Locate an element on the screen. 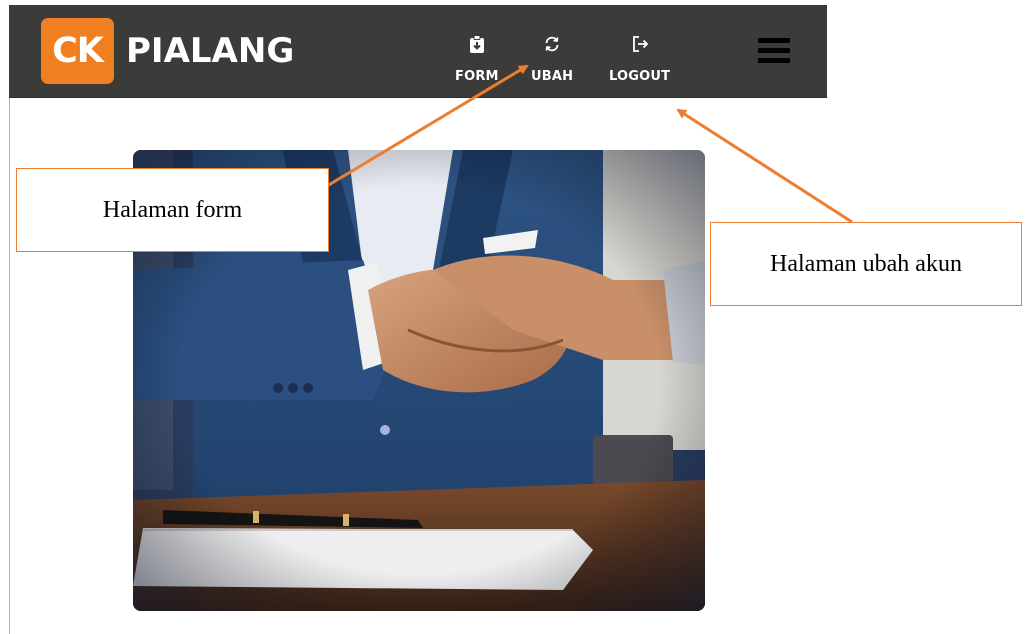 Image resolution: width=1027 pixels, height=634 pixels. arrow-to-form is located at coordinates (427, 126).